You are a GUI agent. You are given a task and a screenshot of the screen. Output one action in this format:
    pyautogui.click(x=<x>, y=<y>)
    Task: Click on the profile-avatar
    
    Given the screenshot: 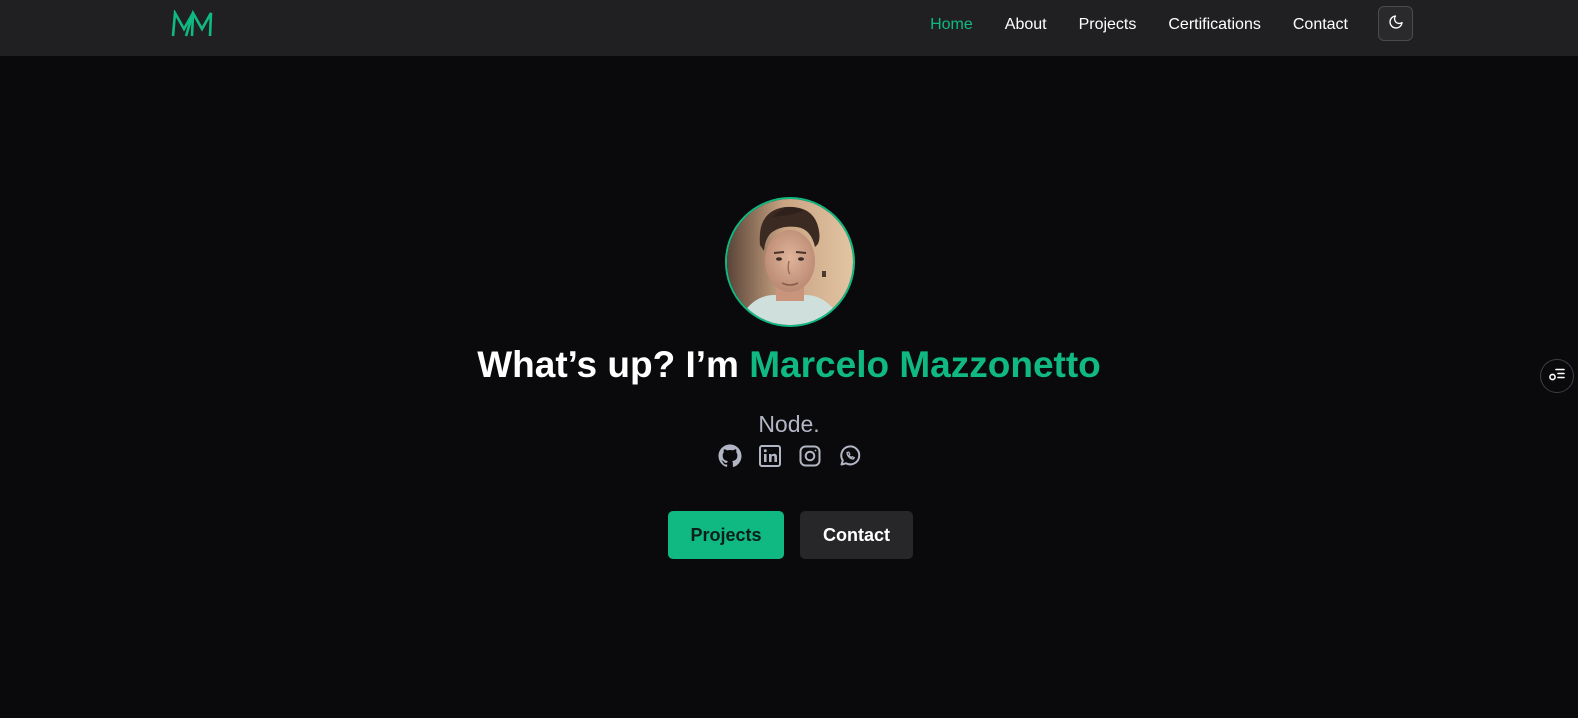 What is the action you would take?
    pyautogui.click(x=790, y=262)
    